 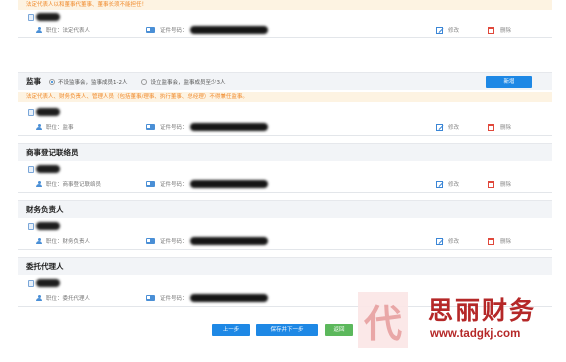 What do you see at coordinates (55, 127) in the screenshot?
I see `position-meta: 职位： 监事` at bounding box center [55, 127].